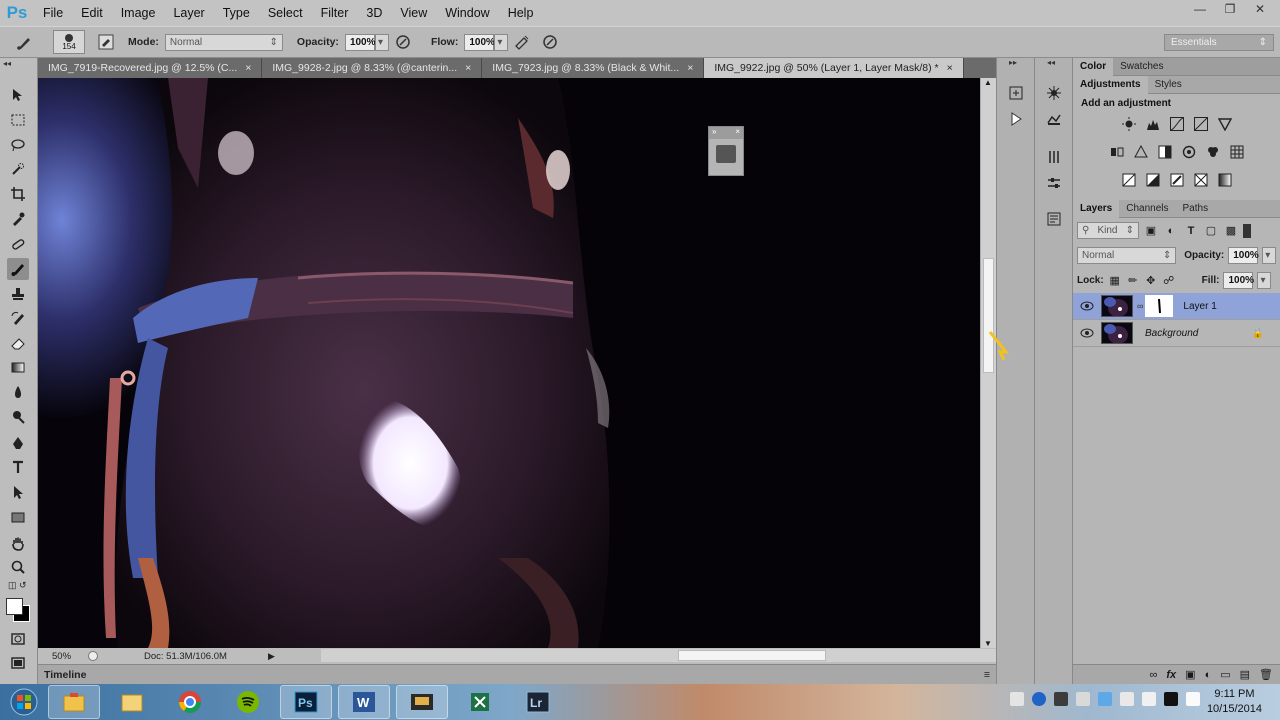 The image size is (1280, 720). What do you see at coordinates (1129, 180) in the screenshot?
I see `invert-icon` at bounding box center [1129, 180].